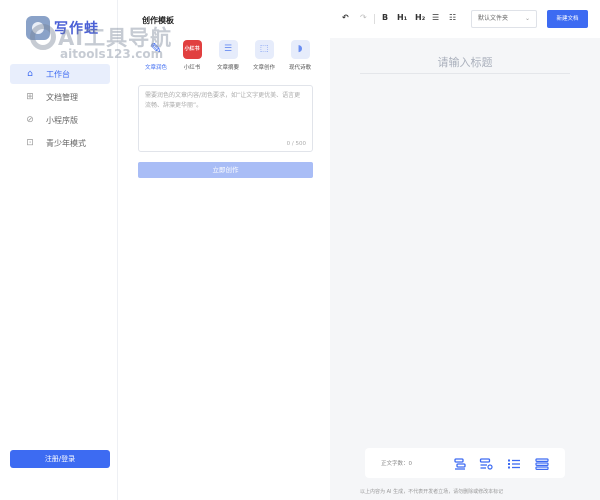  I want to click on chevron-down-icon: ⌄, so click(527, 18).